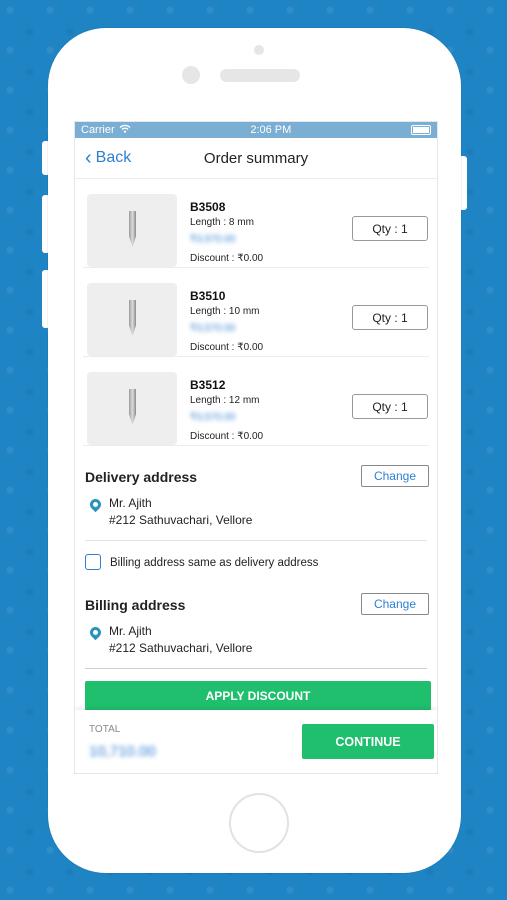  What do you see at coordinates (181, 520) in the screenshot?
I see `delivery-street: #212 Sathuvachari, Vellore` at bounding box center [181, 520].